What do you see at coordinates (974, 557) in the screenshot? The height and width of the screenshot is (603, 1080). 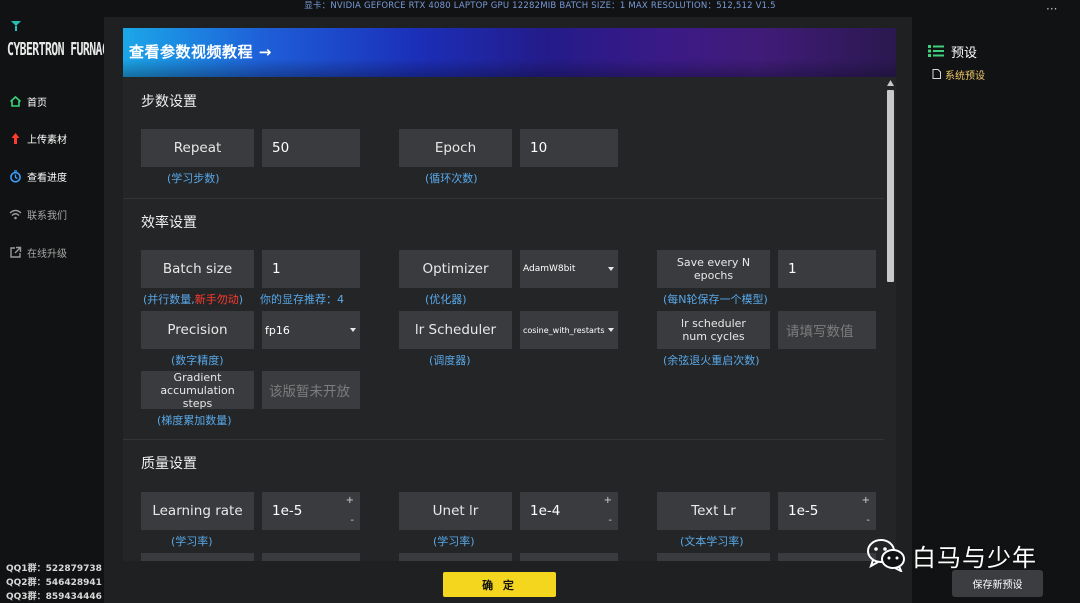 I see `watermark-text: 白马与少年` at bounding box center [974, 557].